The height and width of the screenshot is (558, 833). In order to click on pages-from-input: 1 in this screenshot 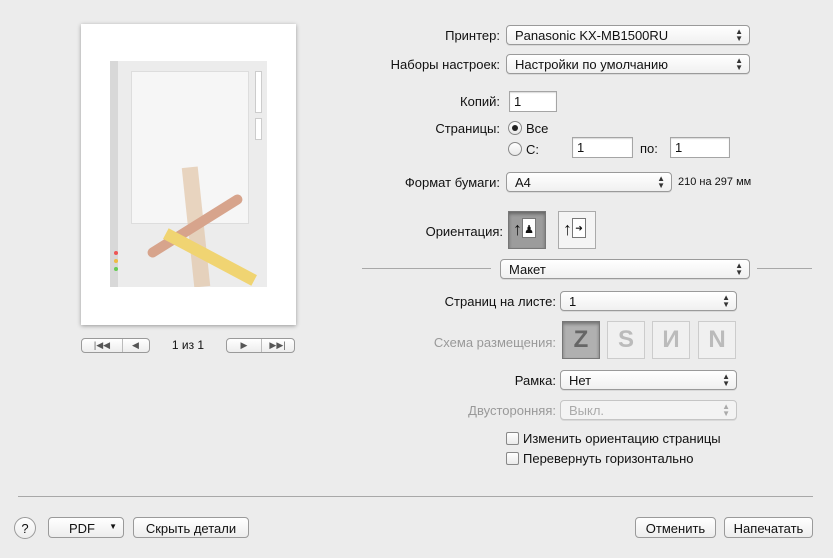, I will do `click(602, 147)`.